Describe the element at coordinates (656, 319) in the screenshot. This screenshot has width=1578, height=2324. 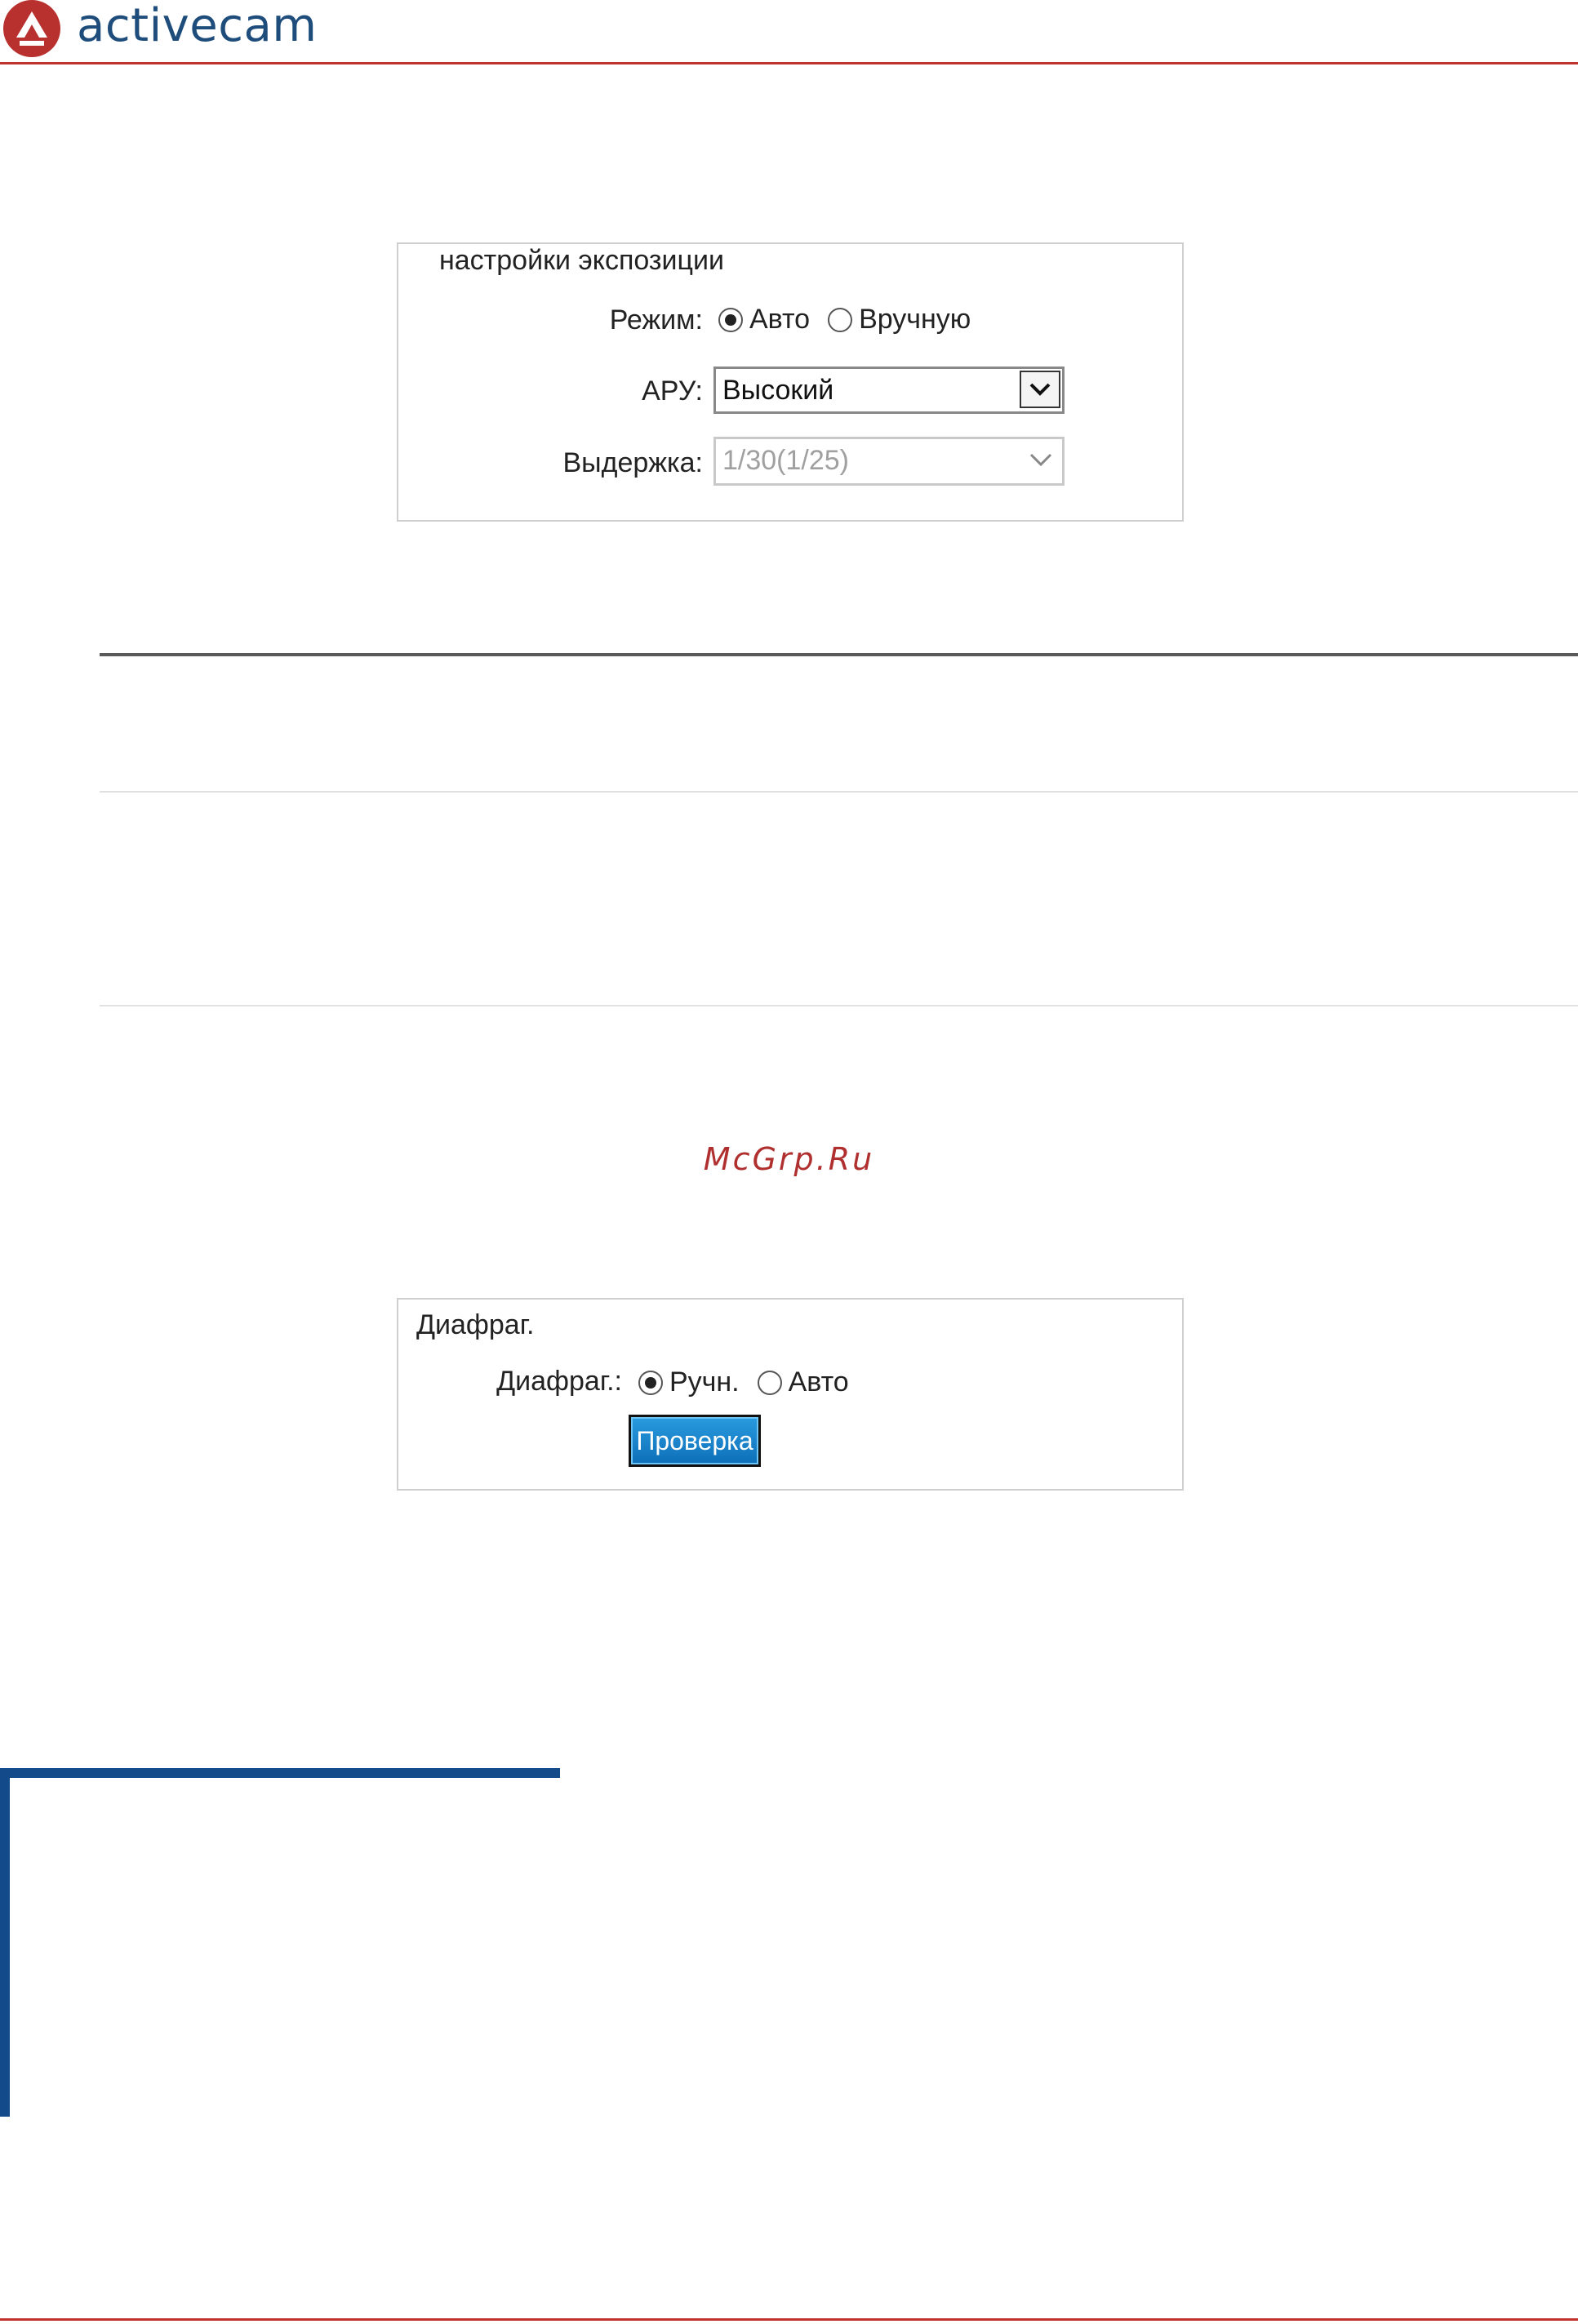
I see `mode-label: Режим:` at that location.